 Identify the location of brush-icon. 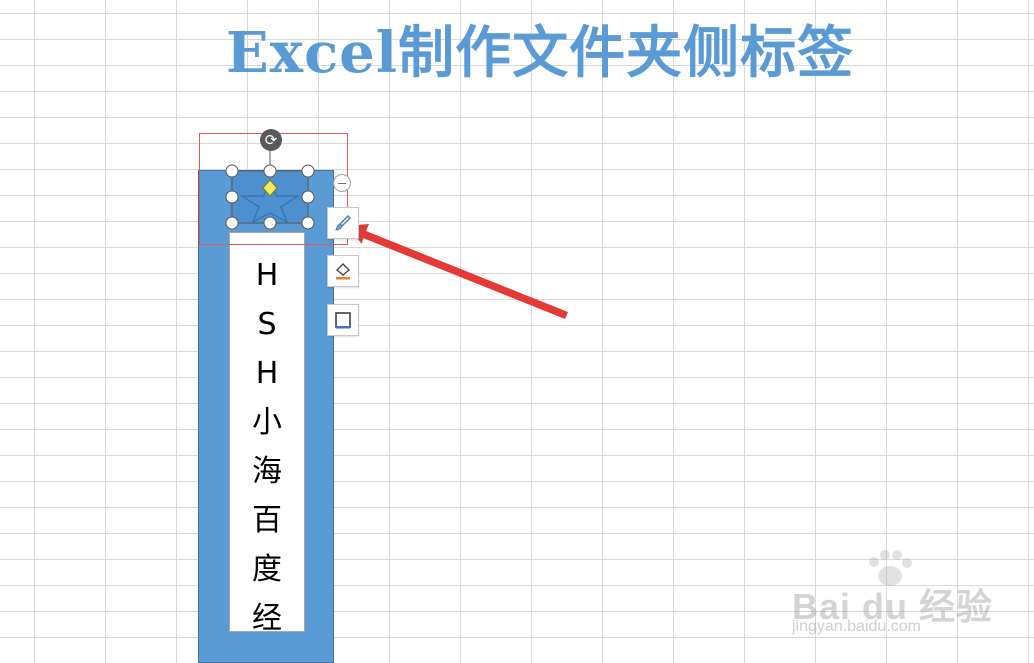
(343, 223).